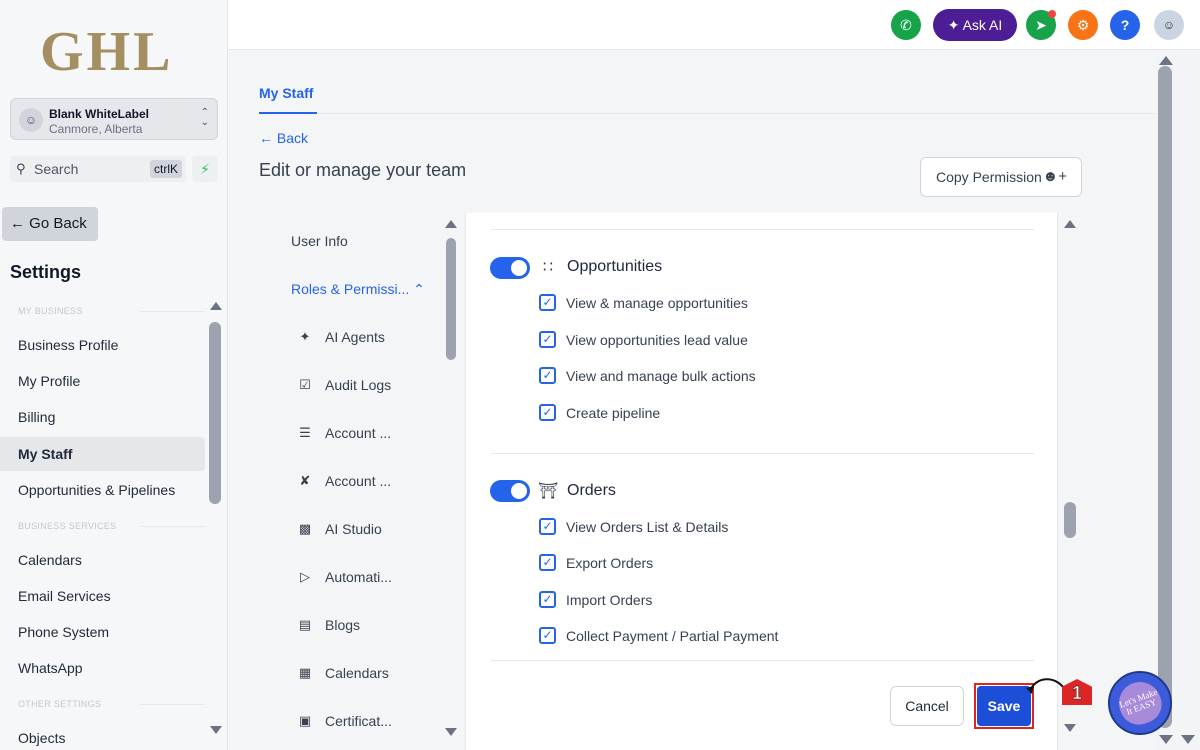 This screenshot has width=1200, height=750. What do you see at coordinates (305, 576) in the screenshot?
I see `play-circle-icon: ▷` at bounding box center [305, 576].